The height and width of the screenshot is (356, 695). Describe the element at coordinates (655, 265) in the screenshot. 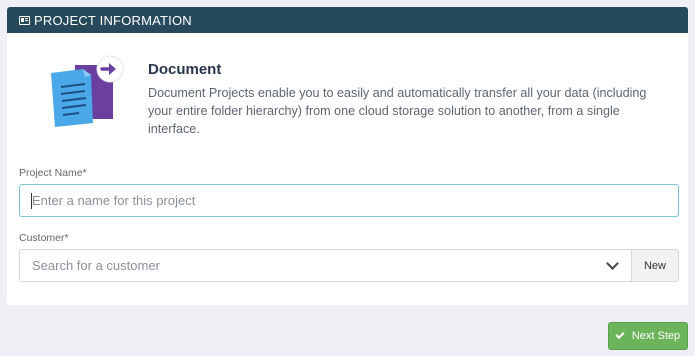

I see `new-customer-button: New` at that location.